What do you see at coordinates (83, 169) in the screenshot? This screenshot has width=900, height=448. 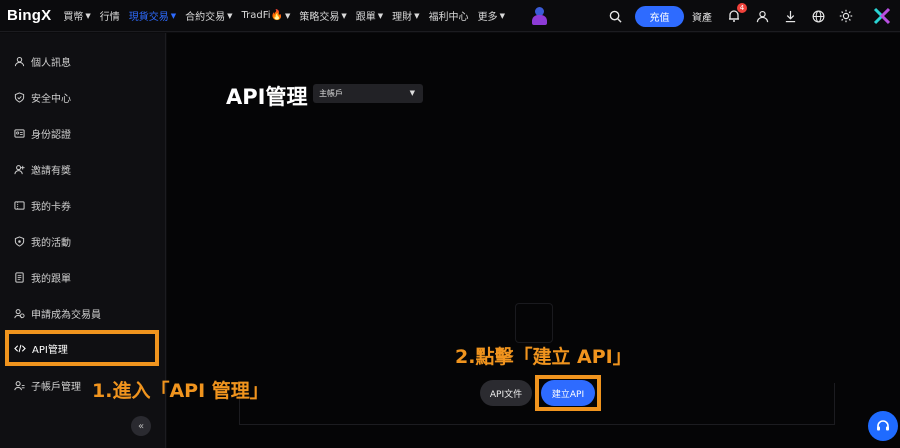 I see `sidebar-item-referral: 邀請有獎` at bounding box center [83, 169].